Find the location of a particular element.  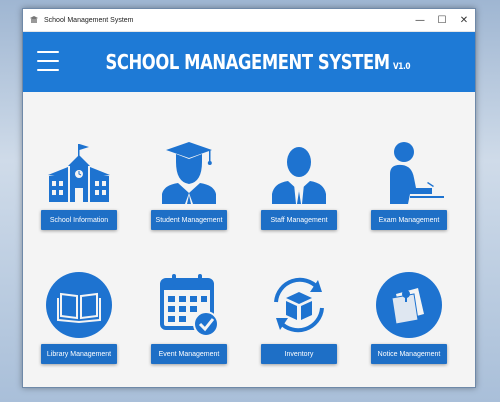

tile-staff-management: Staff Management is located at coordinates (299, 184).